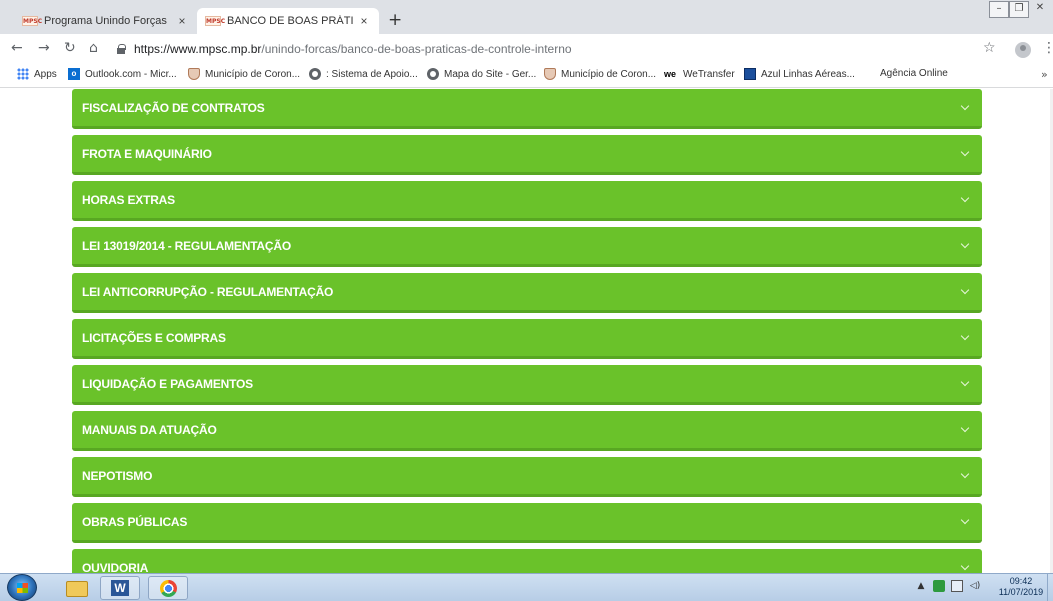 Image resolution: width=1053 pixels, height=601 pixels. Describe the element at coordinates (939, 586) in the screenshot. I see `action-center-flag-icon` at that location.